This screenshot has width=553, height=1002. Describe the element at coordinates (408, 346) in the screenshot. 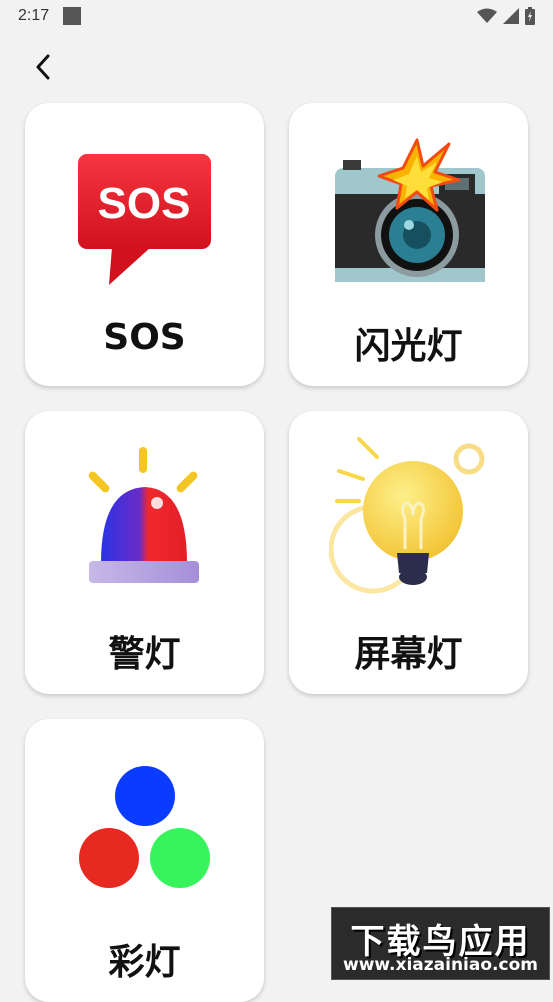

I see `card-label: 闪光灯` at that location.